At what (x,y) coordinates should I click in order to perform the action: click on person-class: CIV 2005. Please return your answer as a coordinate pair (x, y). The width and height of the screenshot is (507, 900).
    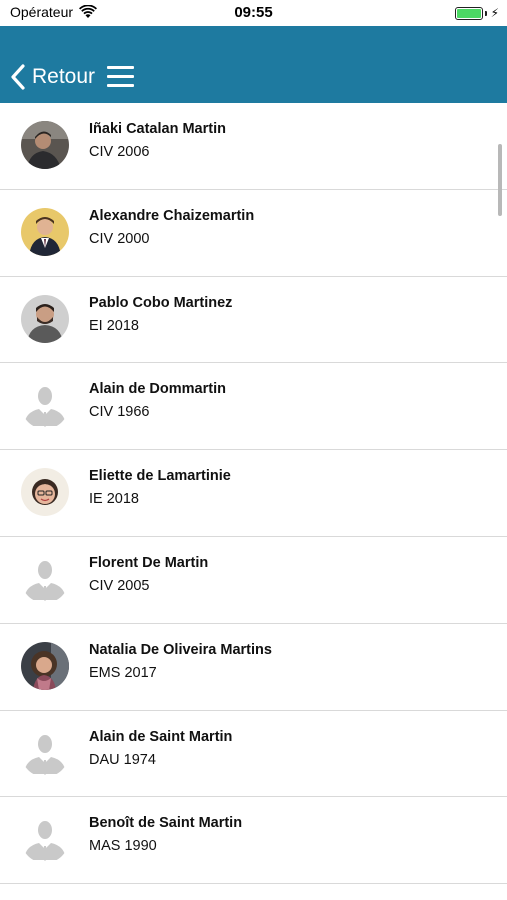
    Looking at the image, I should click on (119, 585).